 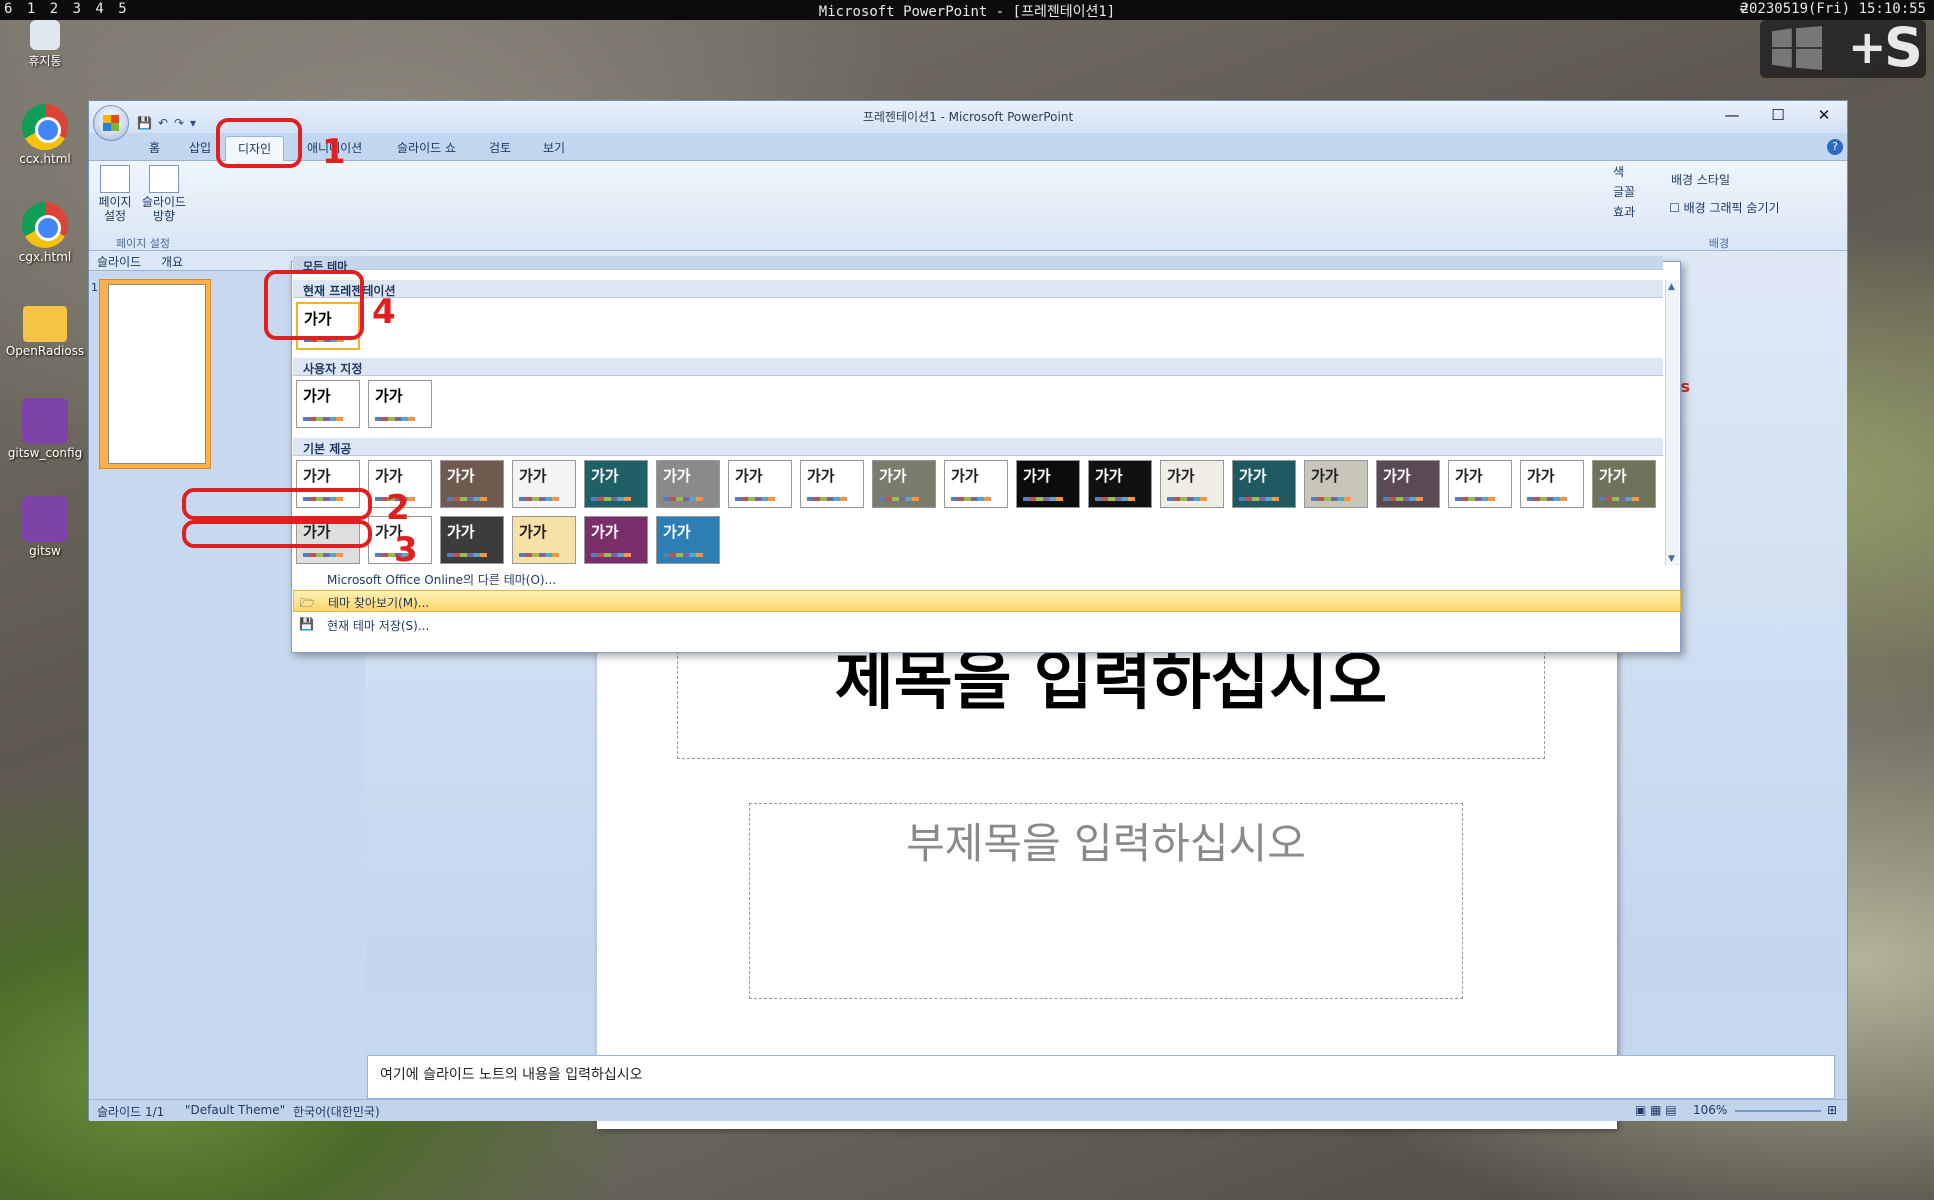 What do you see at coordinates (384, 312) in the screenshot?
I see `annotation-number-4: 4` at bounding box center [384, 312].